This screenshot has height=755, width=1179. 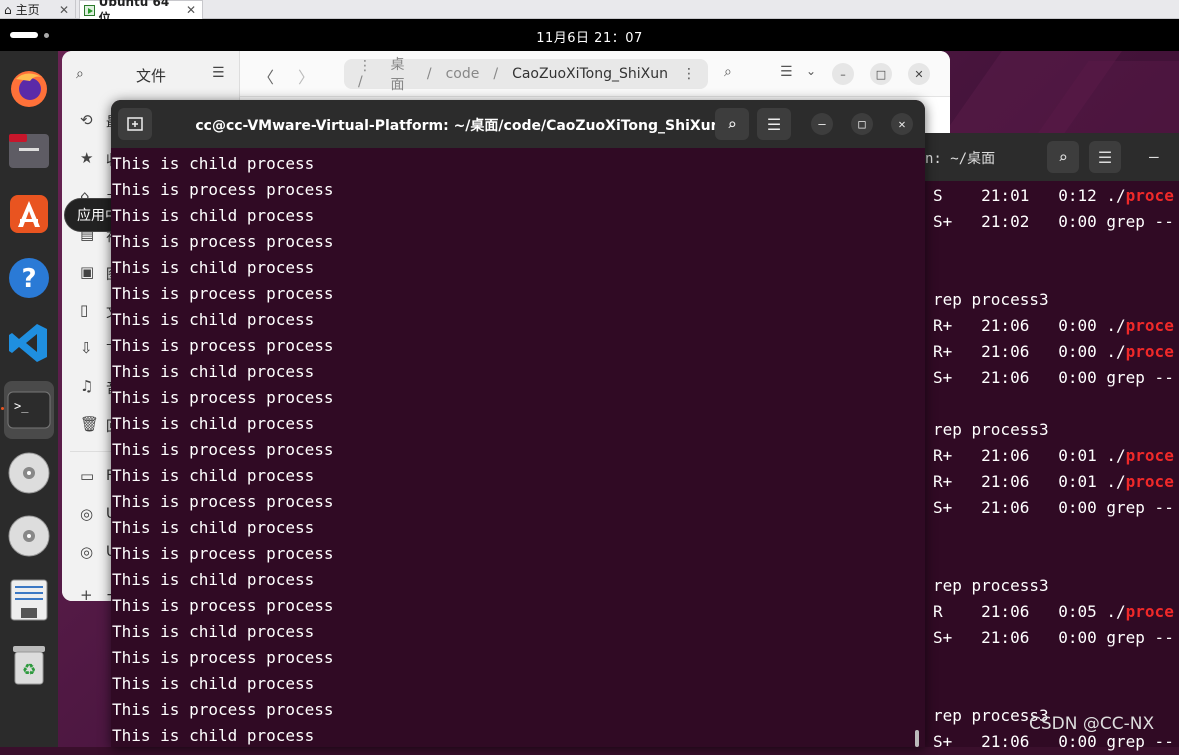 I want to click on top-bar: 11月6日 21：07, so click(x=589, y=35).